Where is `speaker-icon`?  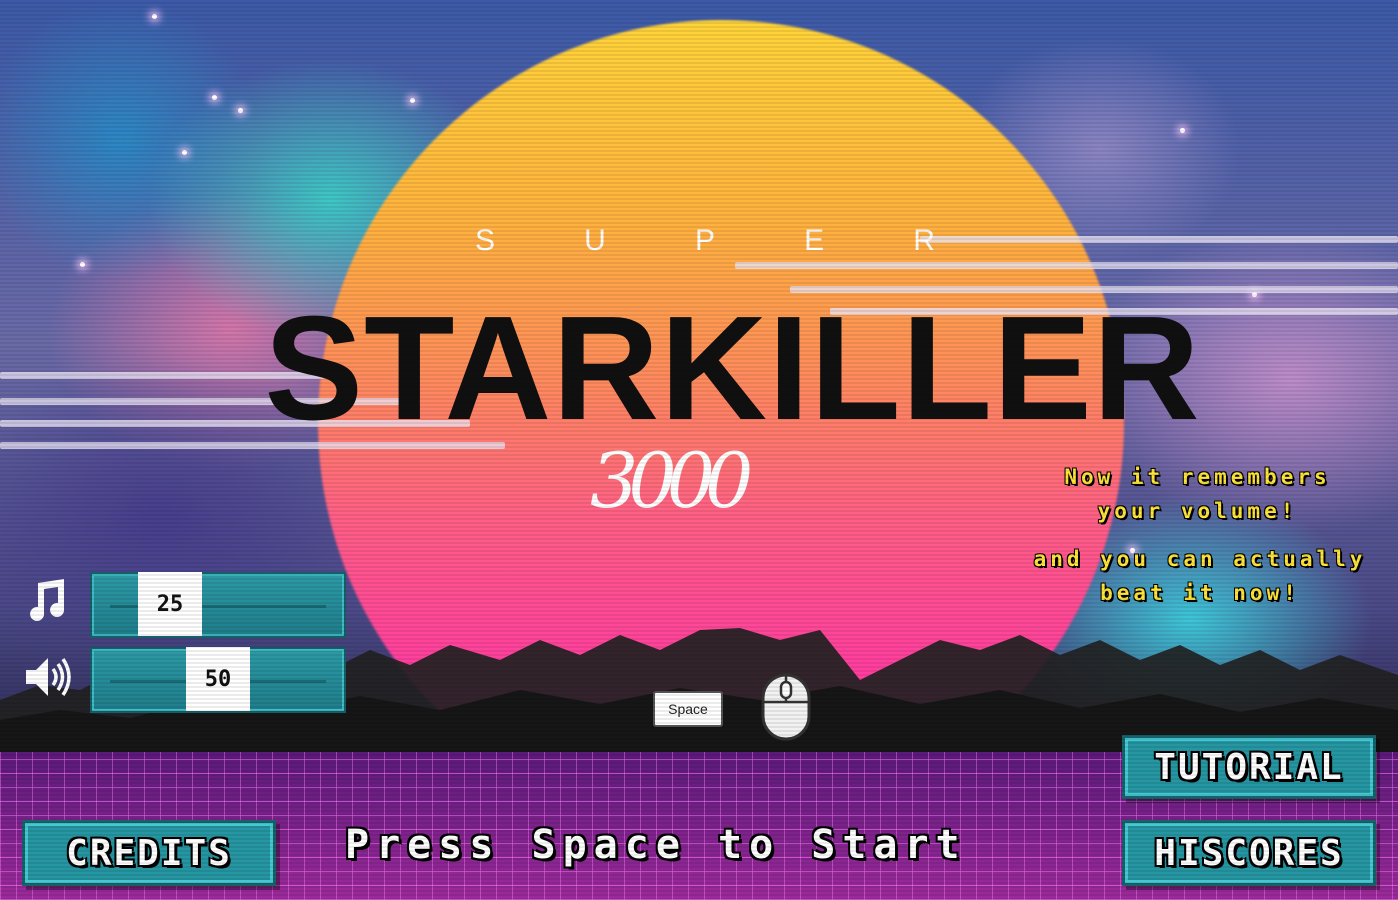 speaker-icon is located at coordinates (48, 677).